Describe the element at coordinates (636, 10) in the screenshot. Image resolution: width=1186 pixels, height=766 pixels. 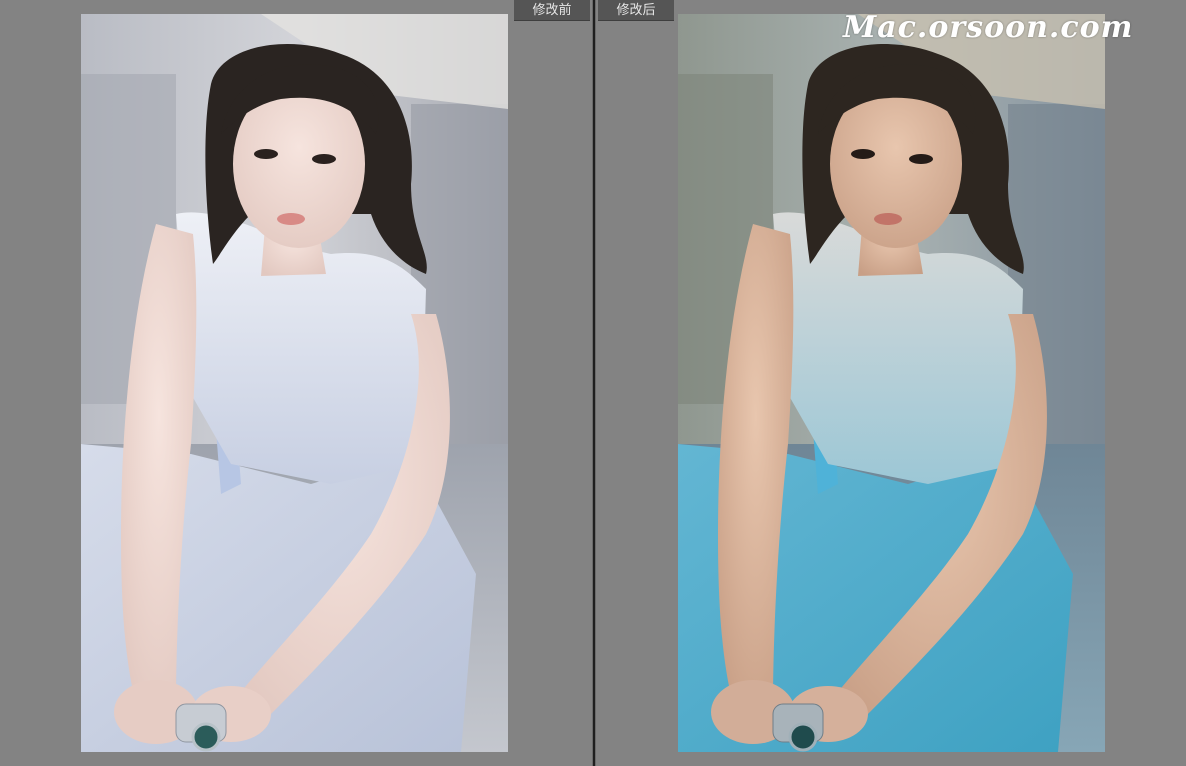
I see `after-label: 修改后` at that location.